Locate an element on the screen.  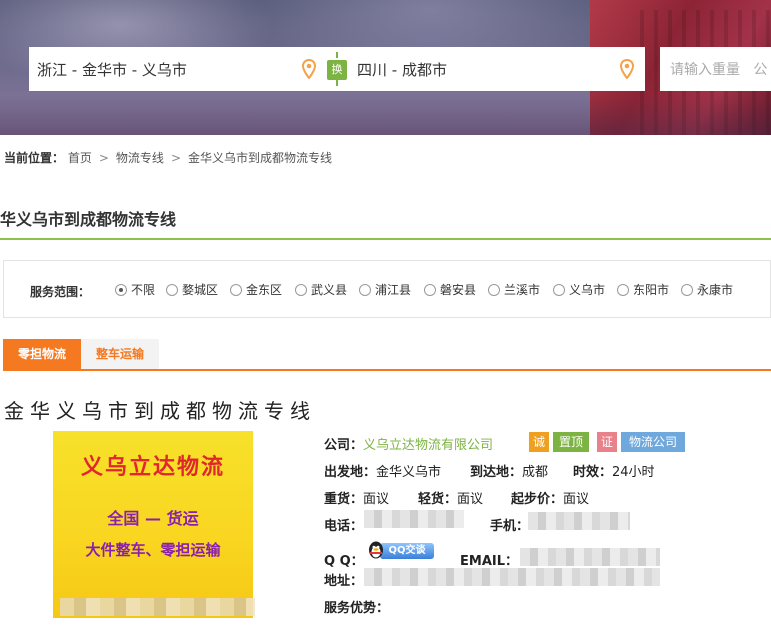
page-title: 华义乌市到成都物流专线 is located at coordinates (88, 219).